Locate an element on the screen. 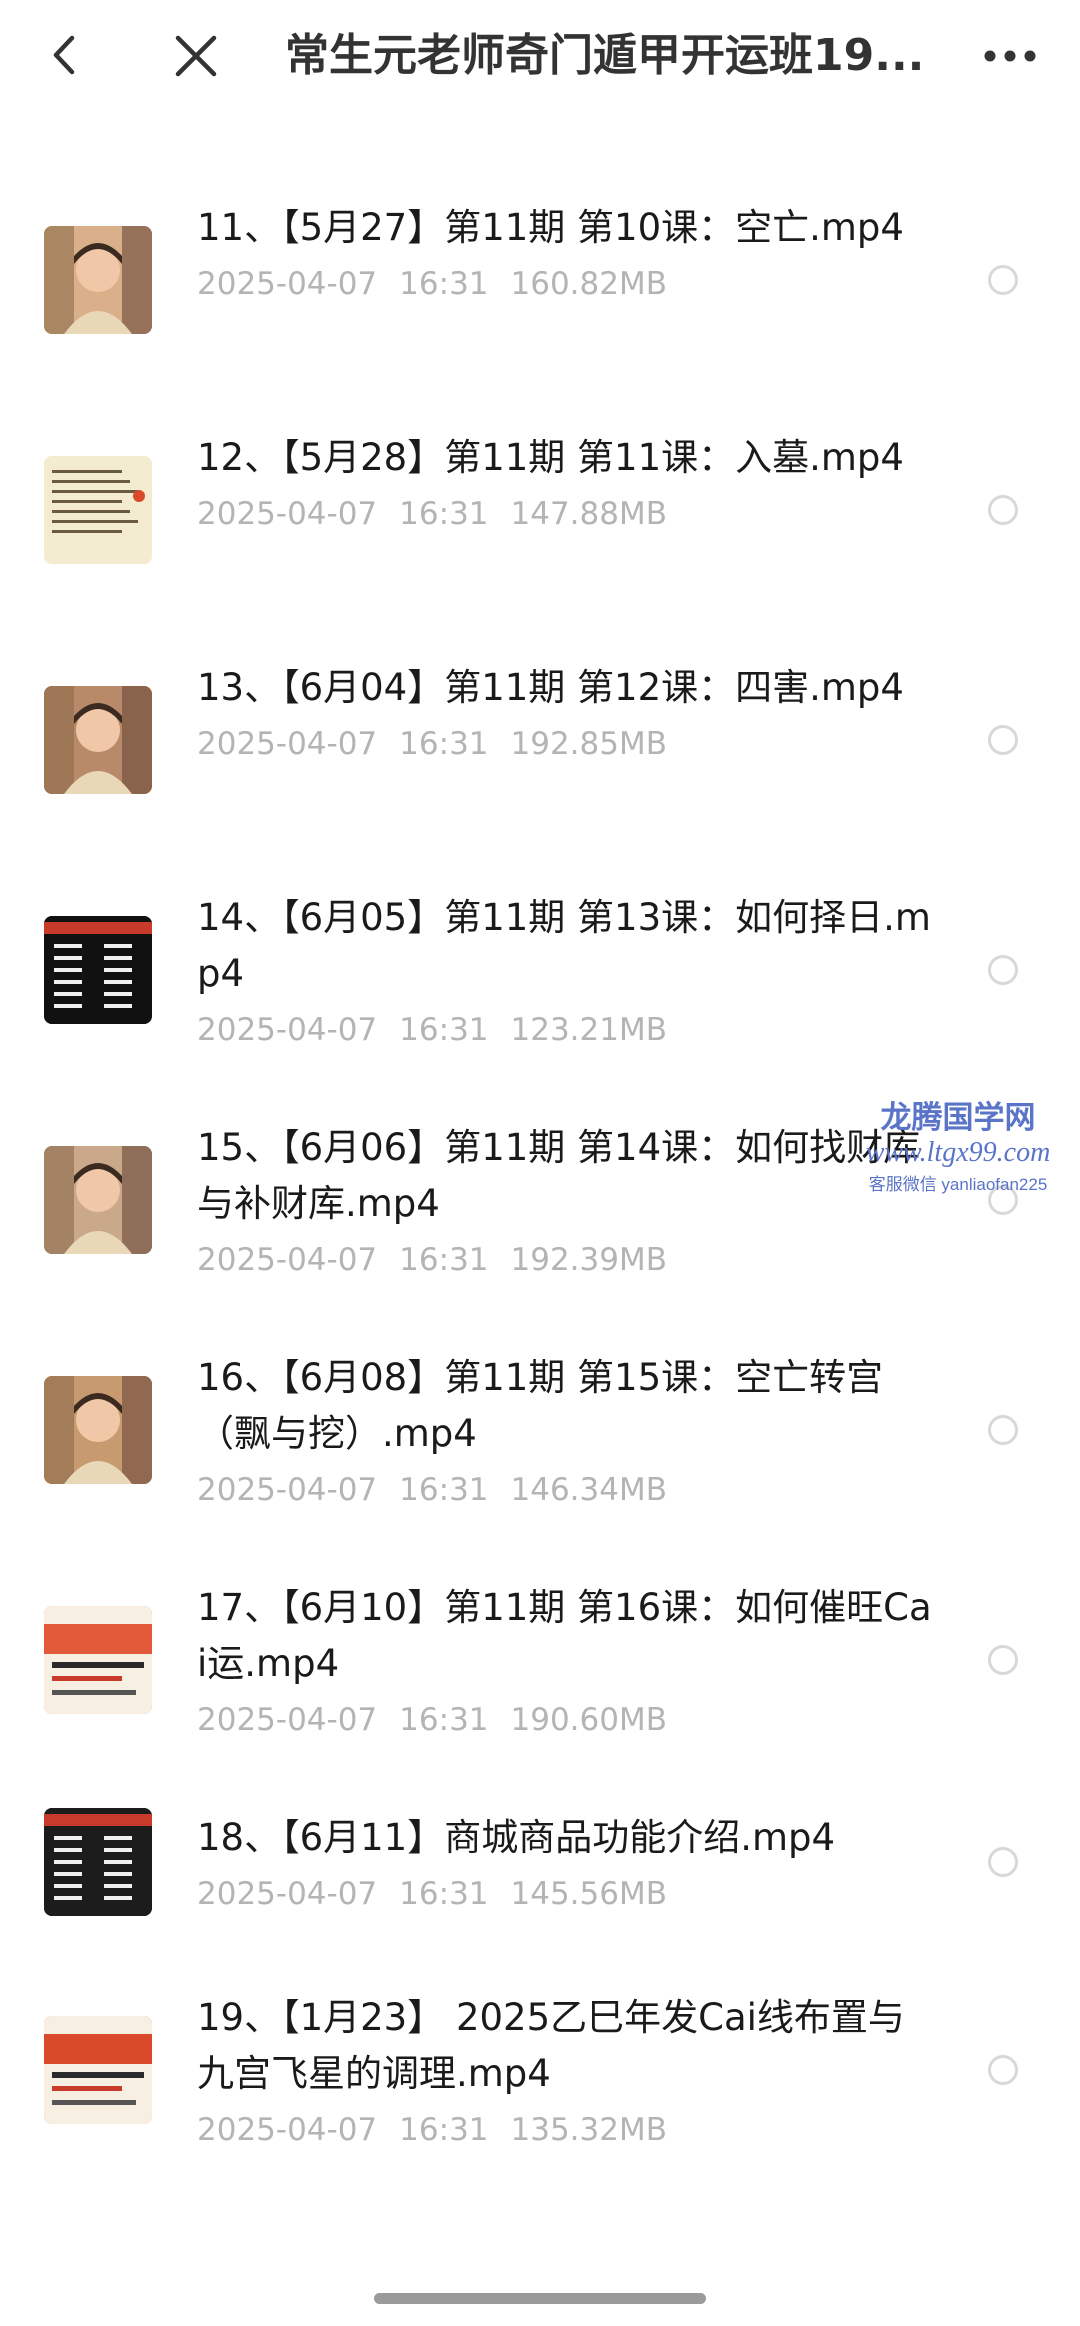 This screenshot has width=1080, height=2326. file-meta: 2025-04-07 16:31 135.32MB is located at coordinates (567, 2130).